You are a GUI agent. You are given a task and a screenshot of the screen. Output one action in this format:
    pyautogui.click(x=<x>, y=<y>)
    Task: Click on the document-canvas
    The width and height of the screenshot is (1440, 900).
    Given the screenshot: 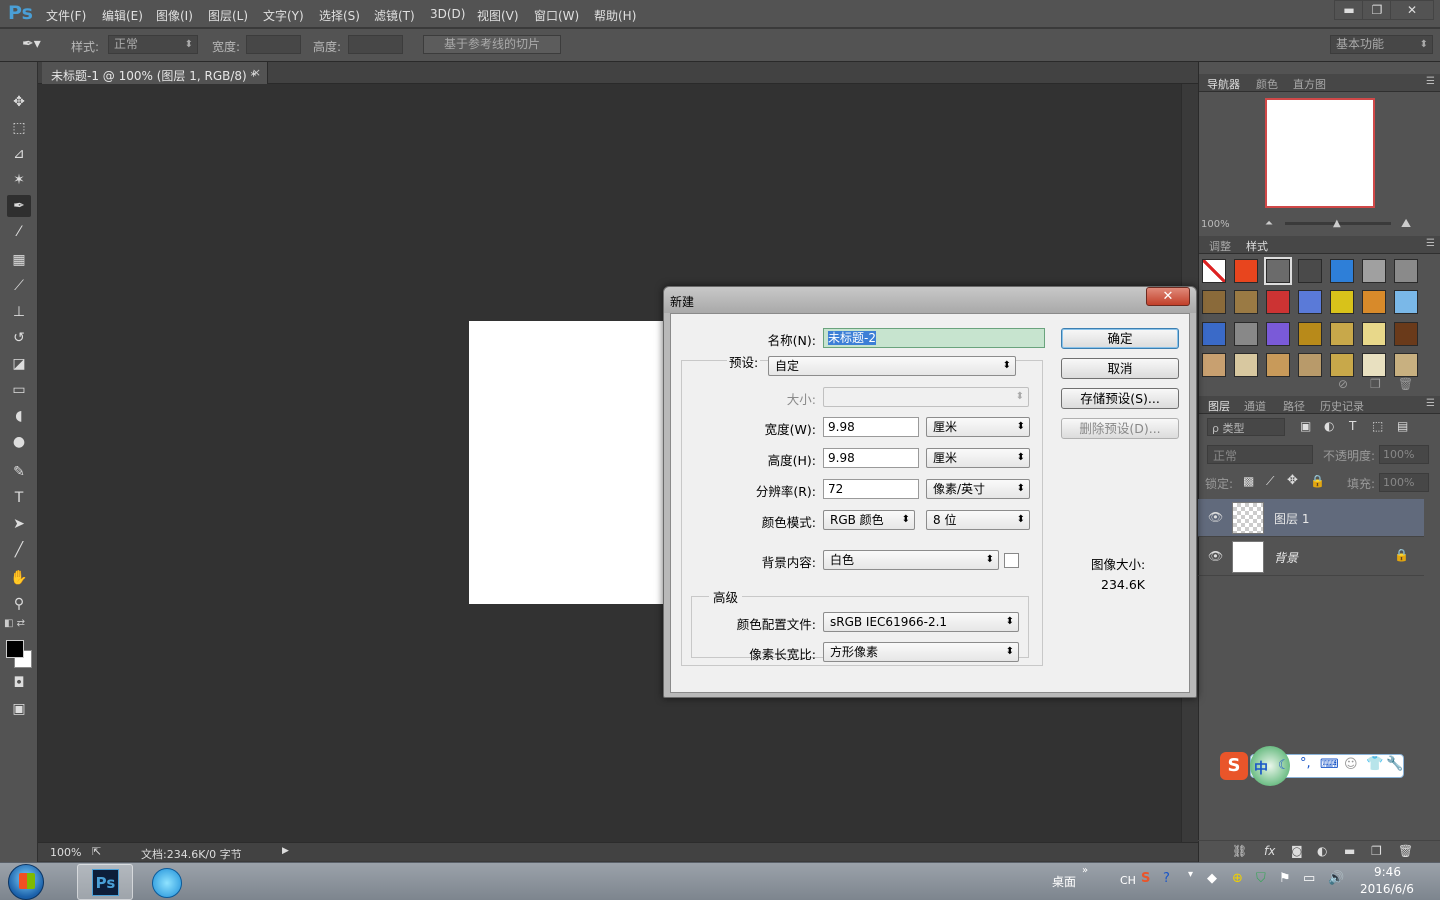 What is the action you would take?
    pyautogui.click(x=569, y=462)
    